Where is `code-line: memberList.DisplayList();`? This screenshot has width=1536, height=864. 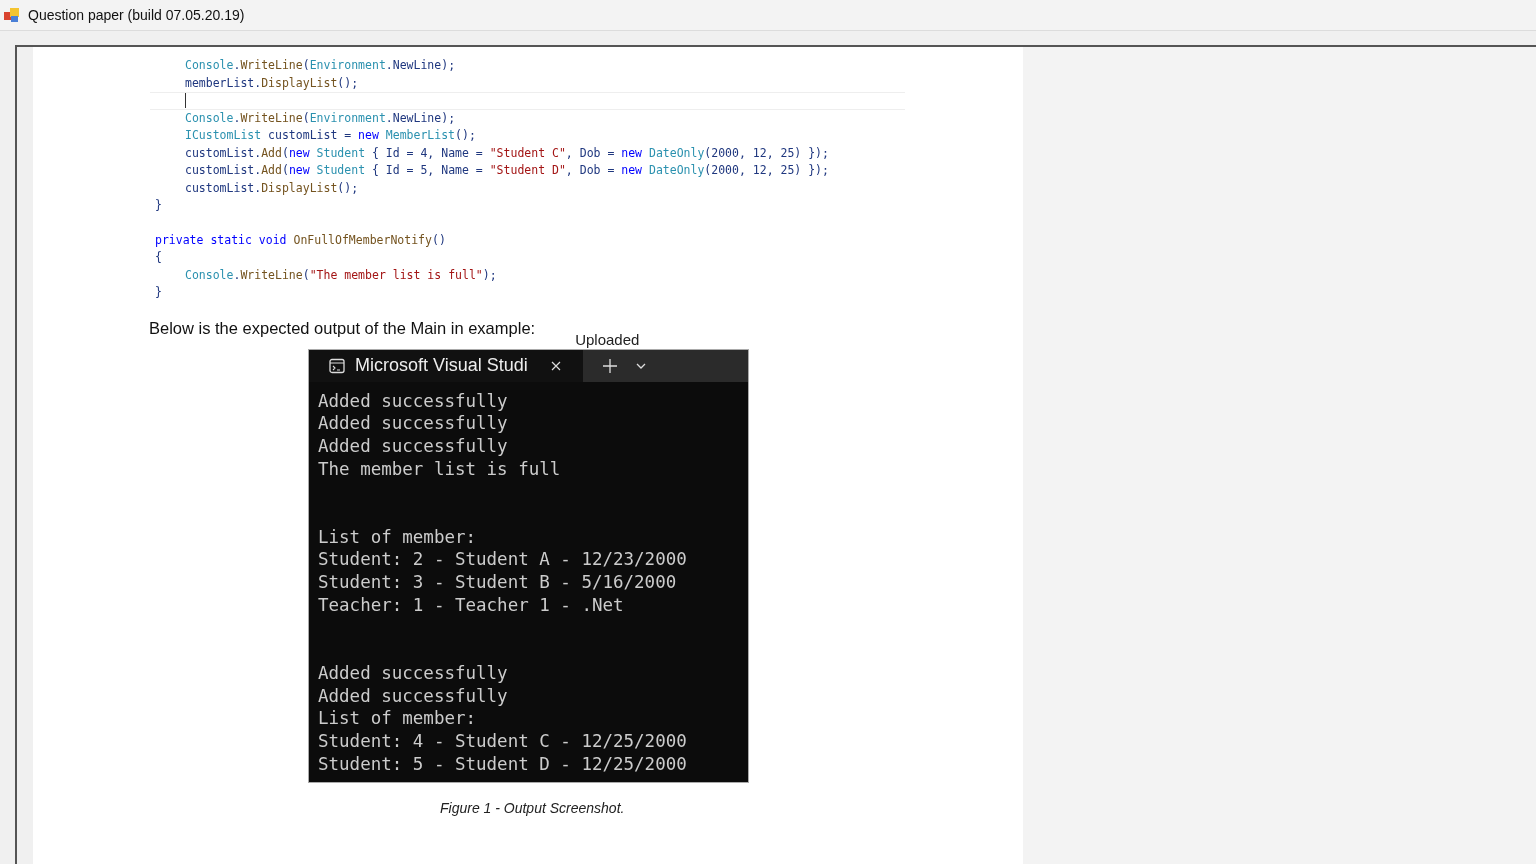
code-line: memberList.DisplayList(); is located at coordinates (272, 83).